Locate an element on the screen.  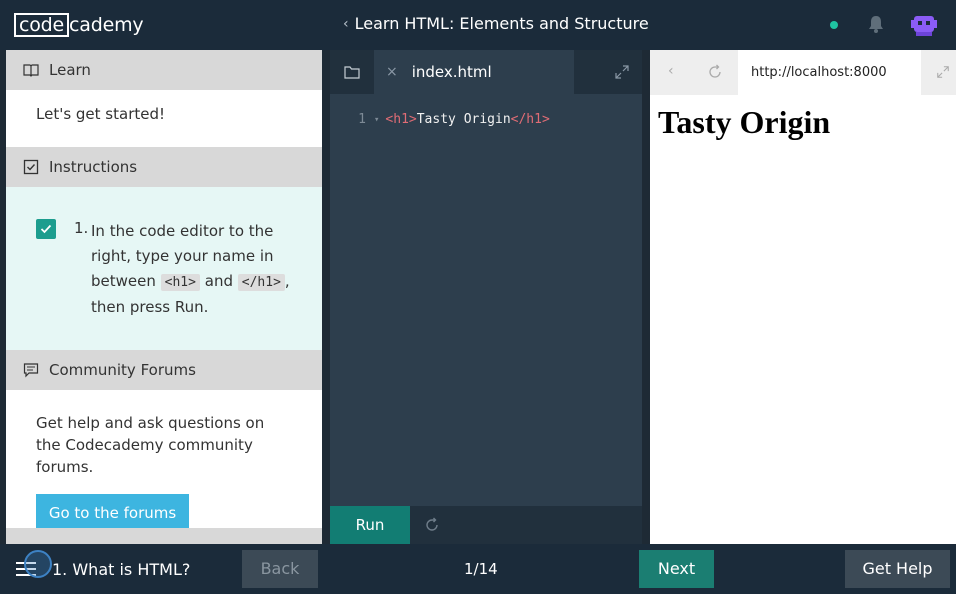
tab-index-html: × index.html is located at coordinates (474, 72).